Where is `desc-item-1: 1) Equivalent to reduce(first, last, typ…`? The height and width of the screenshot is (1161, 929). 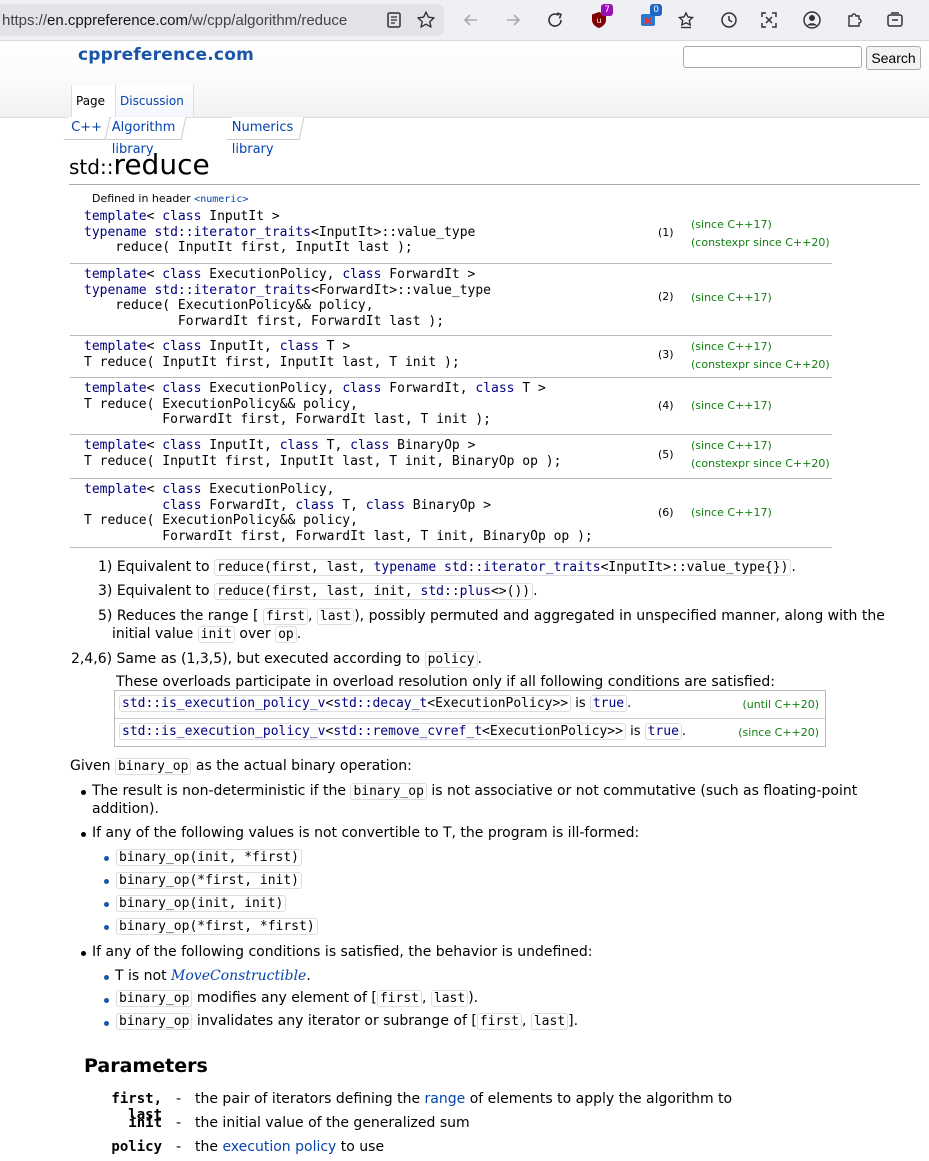
desc-item-1: 1) Equivalent to reduce(first, last, typ… is located at coordinates (447, 567).